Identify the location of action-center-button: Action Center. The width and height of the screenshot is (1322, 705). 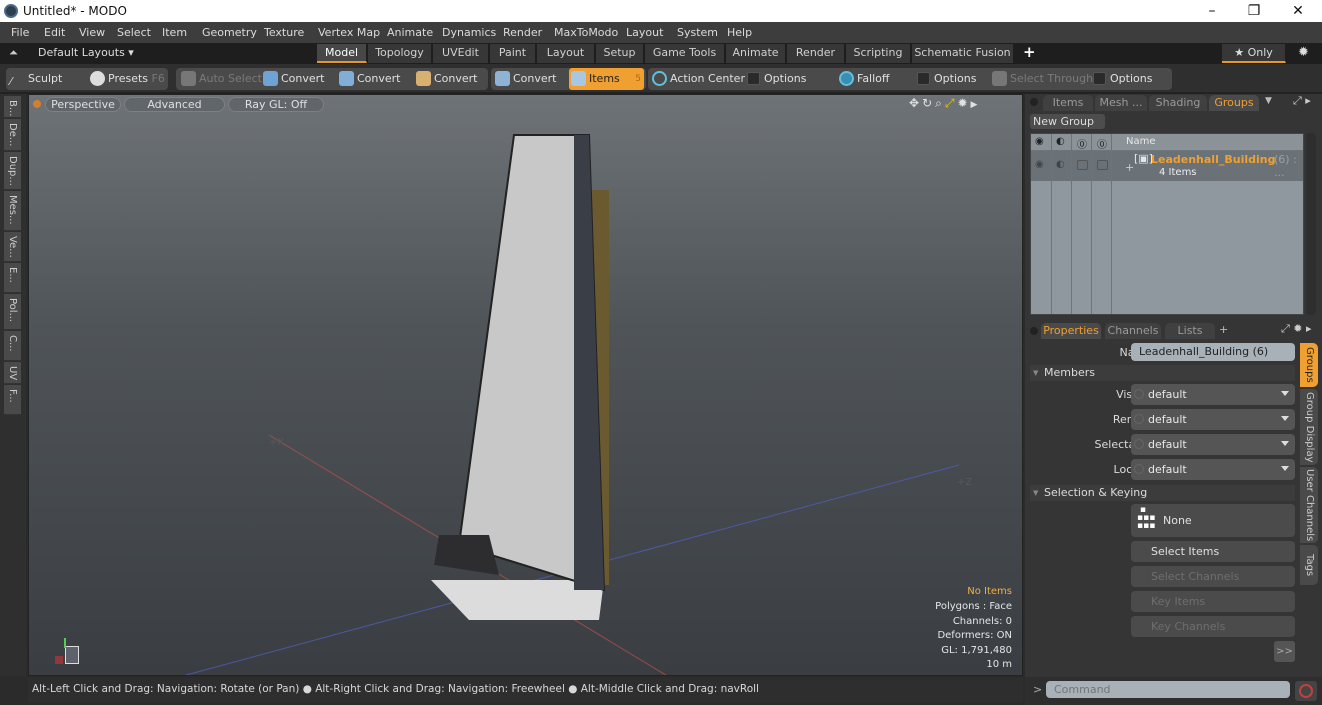
(697, 79).